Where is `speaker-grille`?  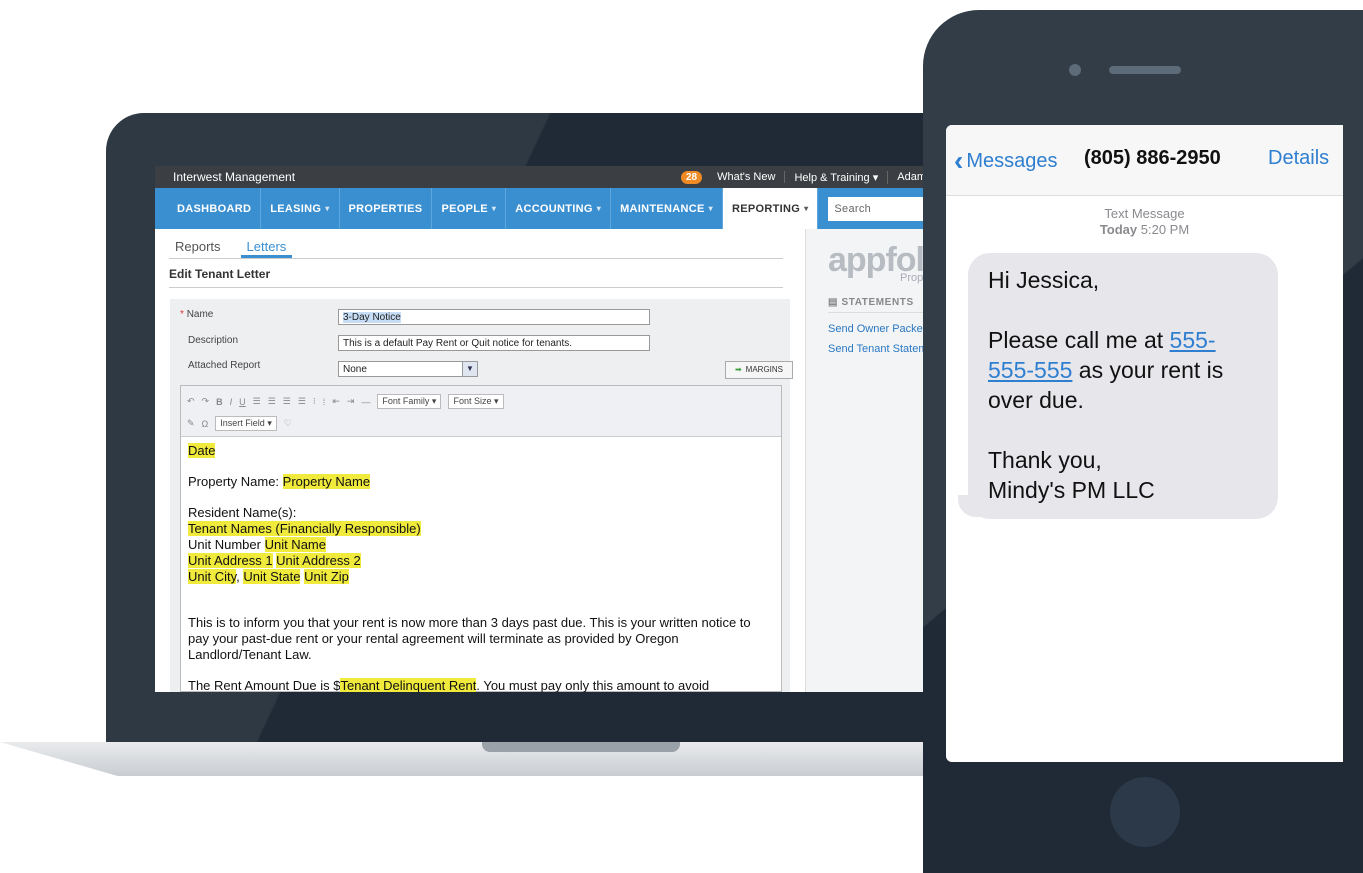
speaker-grille is located at coordinates (1145, 70).